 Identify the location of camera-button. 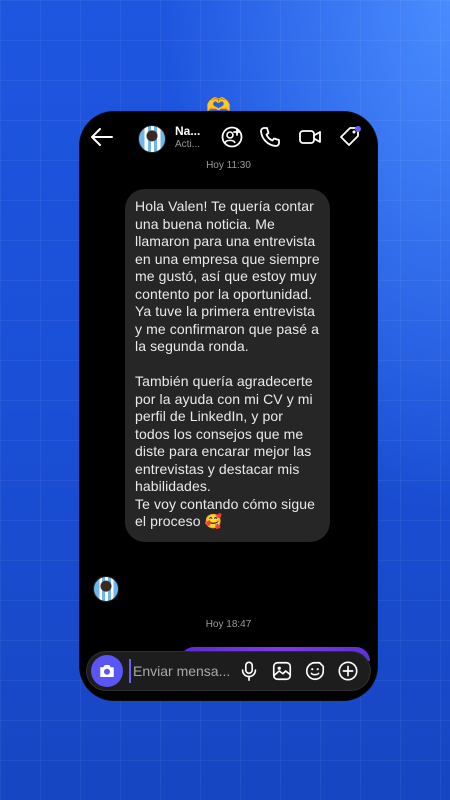
(107, 671).